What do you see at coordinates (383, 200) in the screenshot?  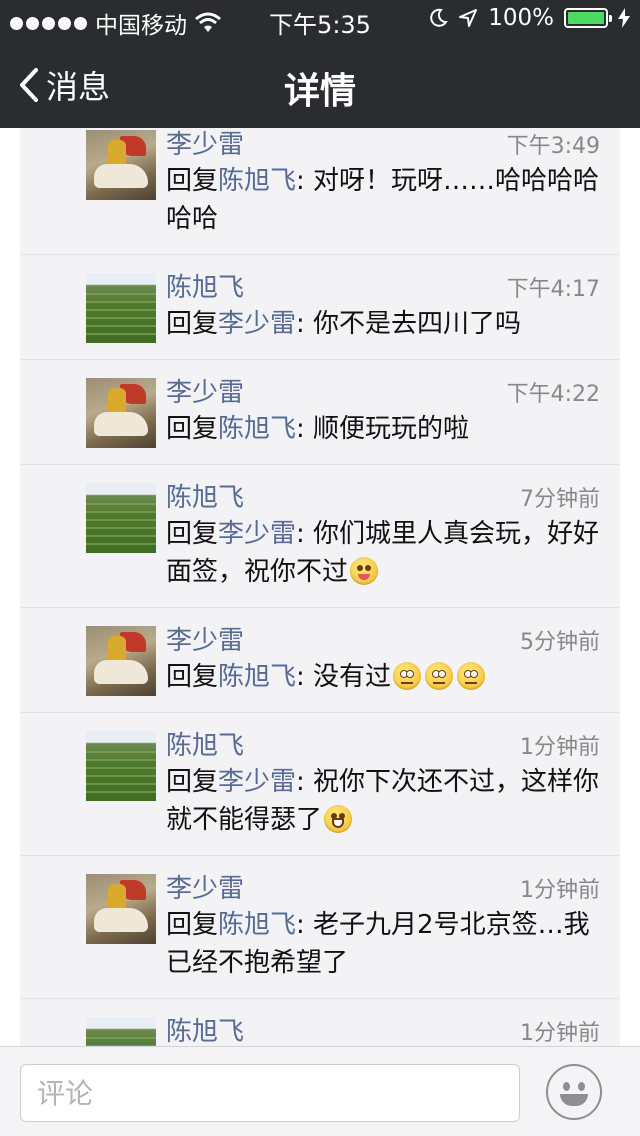 I see `comment-body: 回复陈旭飞: 对呀！玩呀……哈哈哈哈哈哈` at bounding box center [383, 200].